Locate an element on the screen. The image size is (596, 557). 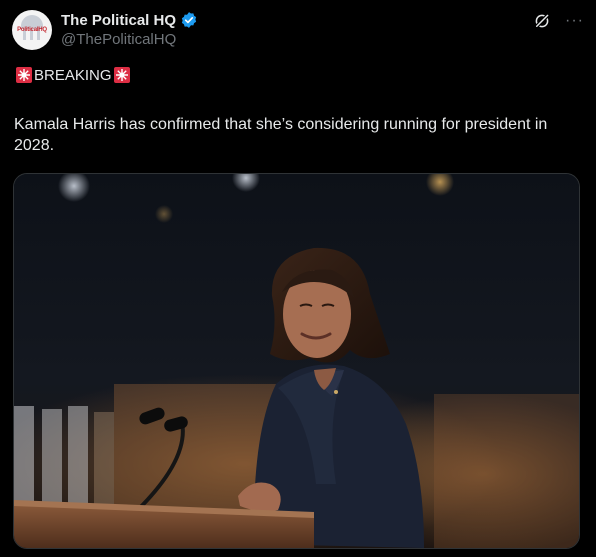
avatar: PoliticalHQ is located at coordinates (32, 30).